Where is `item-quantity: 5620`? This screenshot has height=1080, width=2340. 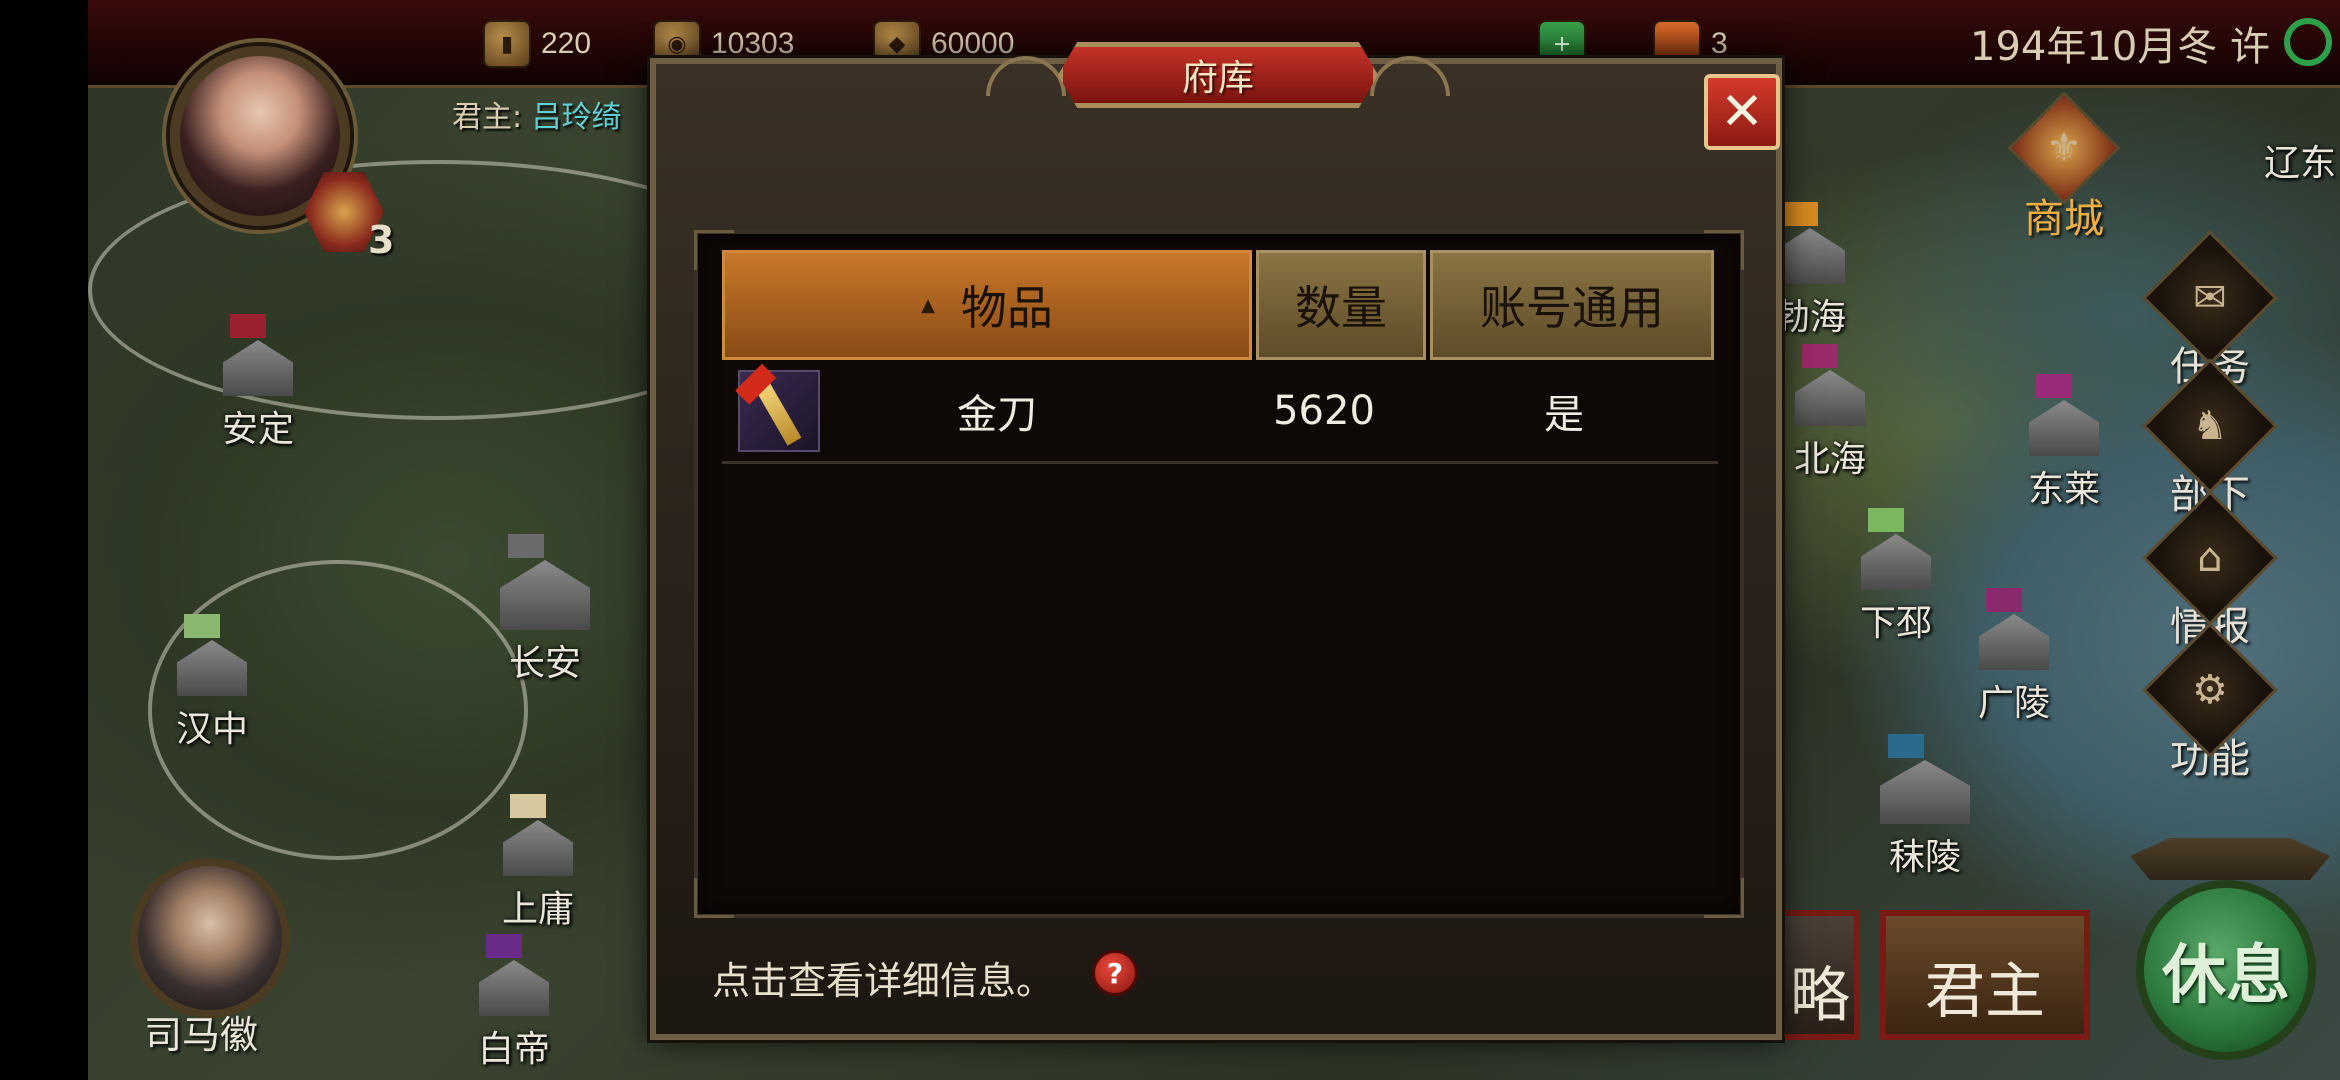 item-quantity: 5620 is located at coordinates (1324, 410).